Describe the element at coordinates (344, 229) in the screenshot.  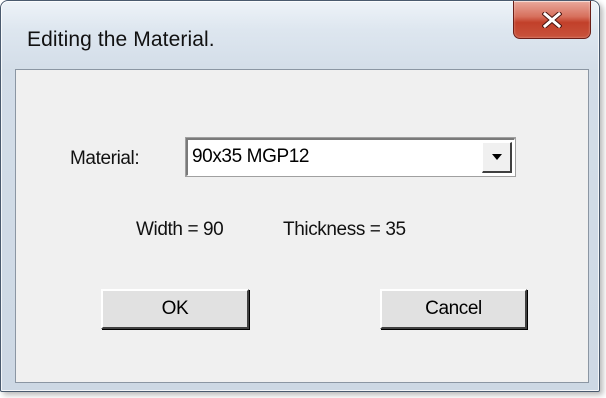
I see `thickness-text: Thickness = 35` at that location.